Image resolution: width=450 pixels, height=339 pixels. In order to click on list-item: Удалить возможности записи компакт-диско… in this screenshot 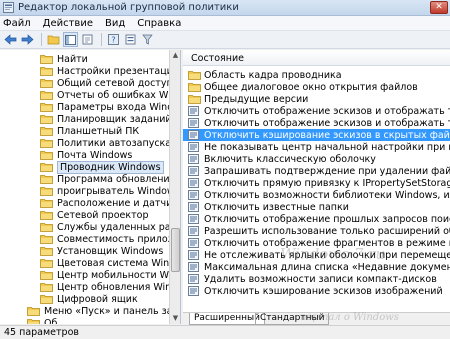, I will do `click(316, 279)`.